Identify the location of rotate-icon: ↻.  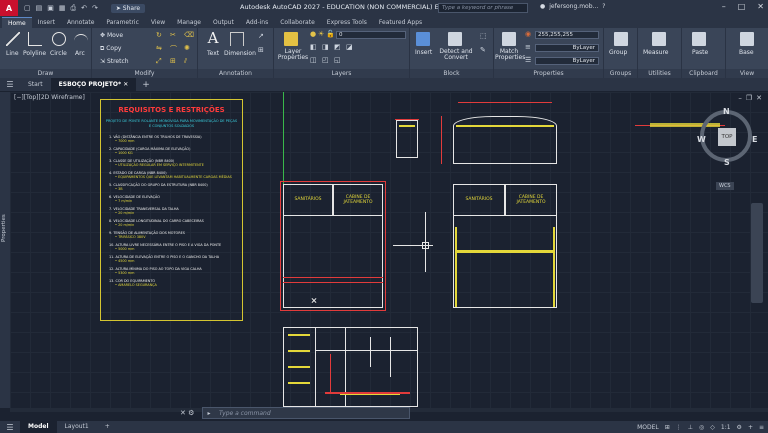
(159, 35).